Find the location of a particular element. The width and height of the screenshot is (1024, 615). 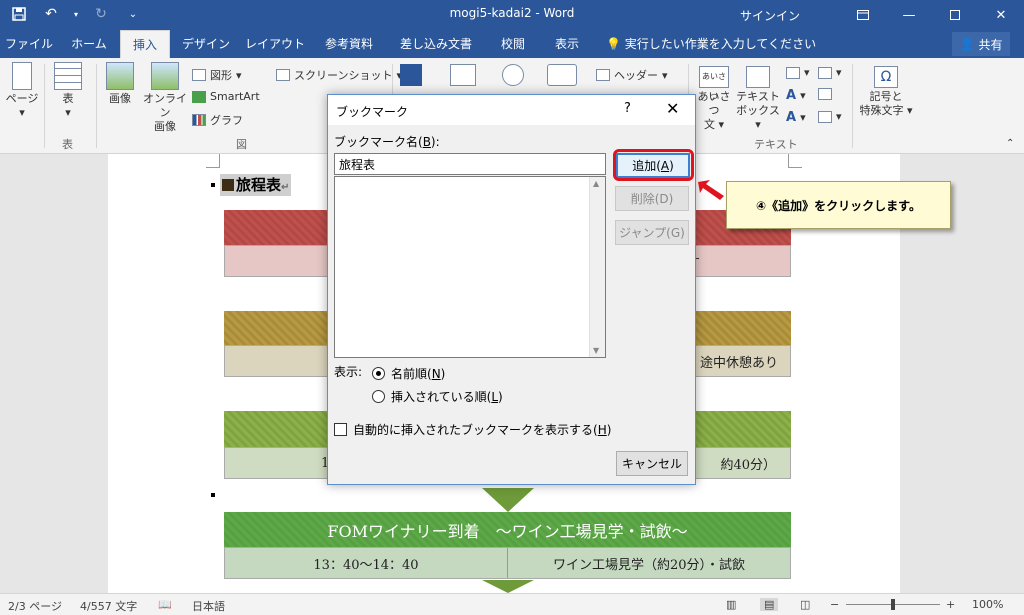

text-group-label: テキスト is located at coordinates (776, 144).